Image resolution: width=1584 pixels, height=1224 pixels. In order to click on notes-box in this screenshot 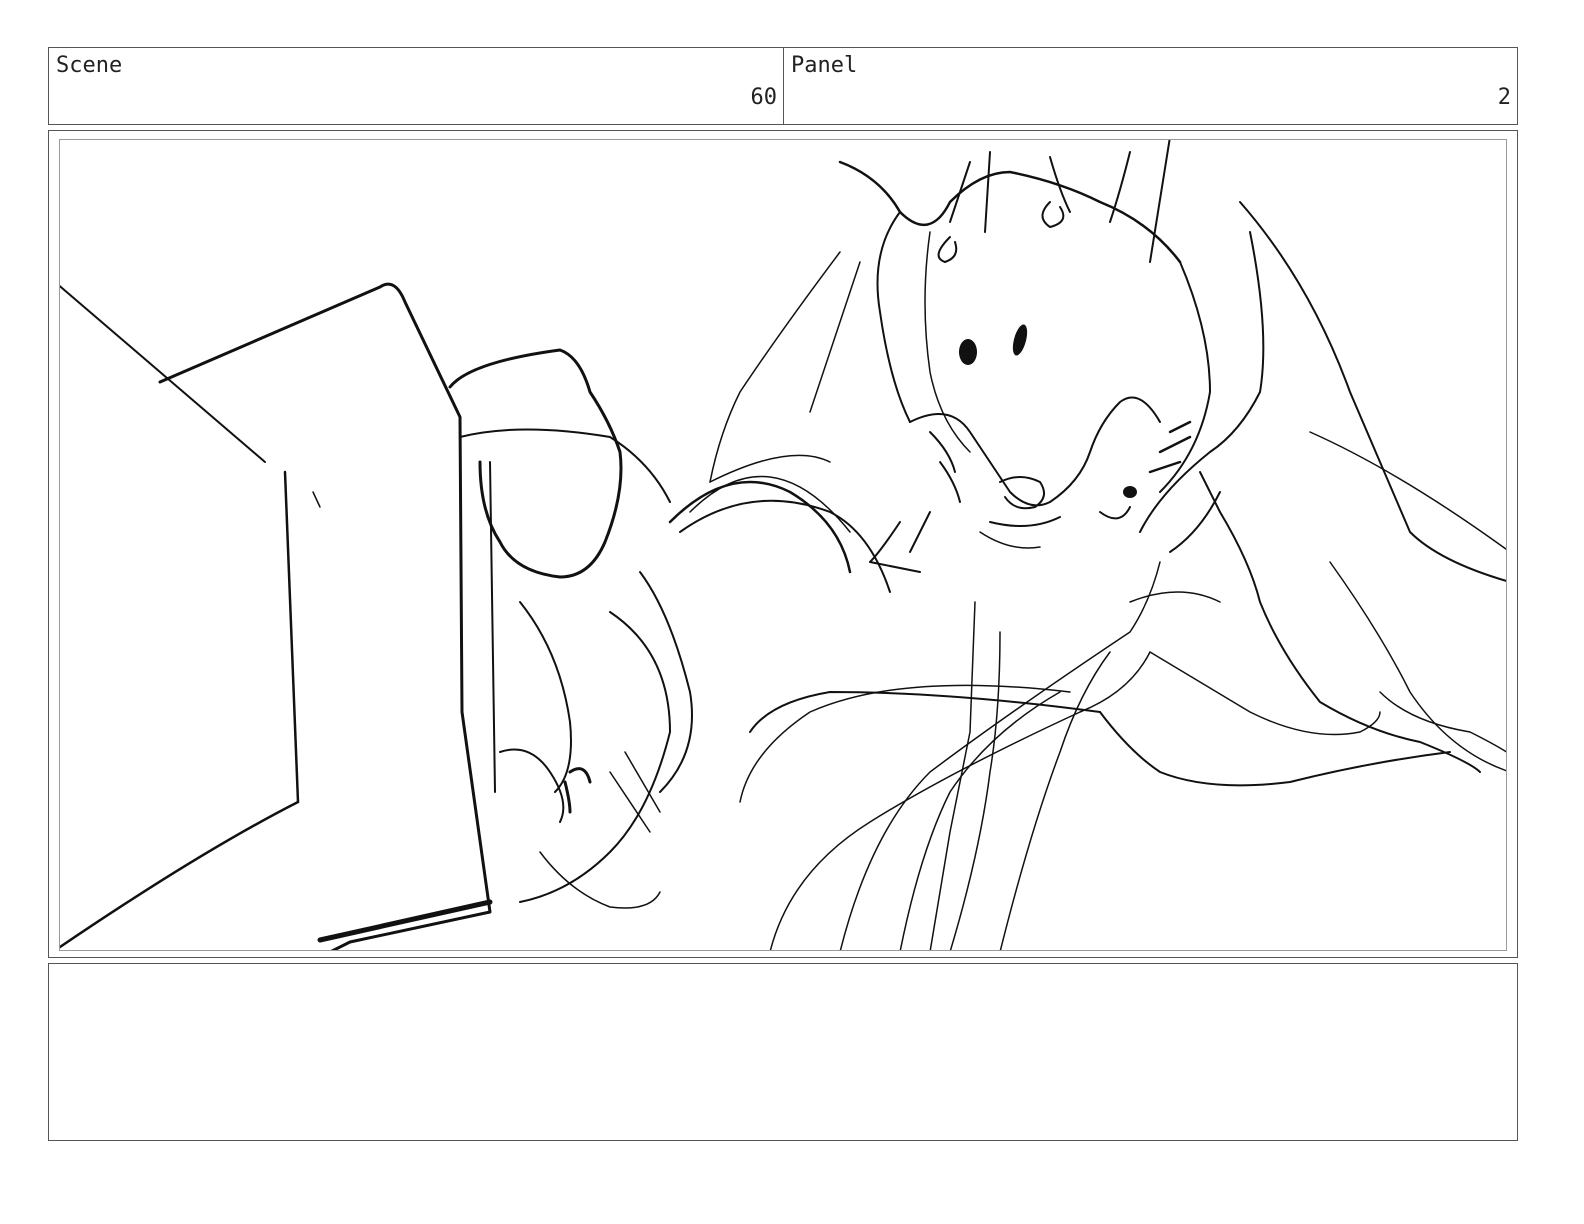, I will do `click(783, 1052)`.